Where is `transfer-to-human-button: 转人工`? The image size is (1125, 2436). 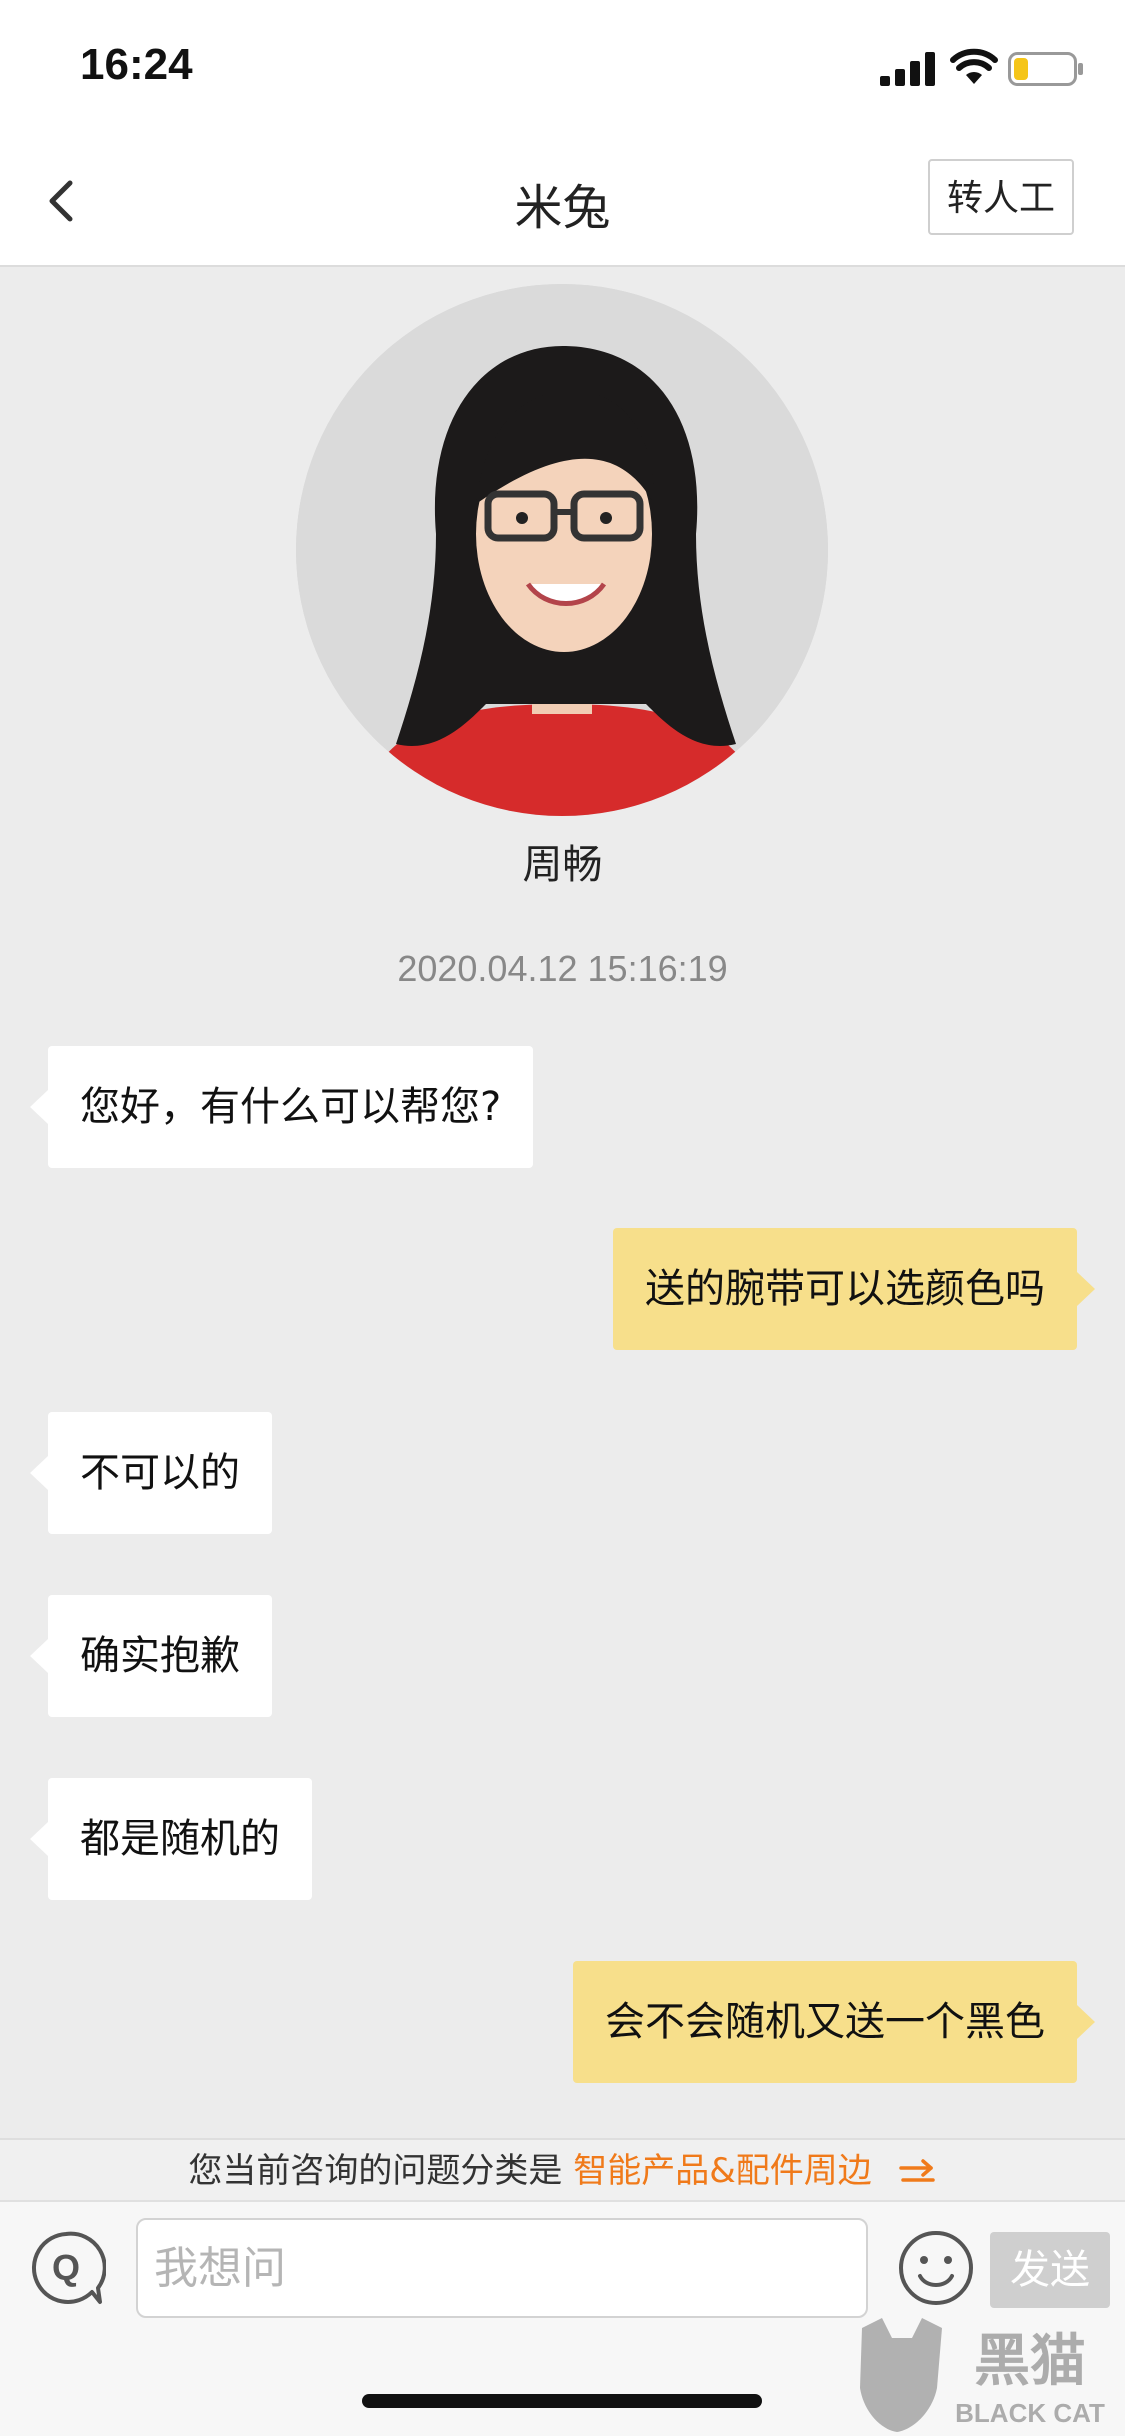
transfer-to-human-button: 转人工 is located at coordinates (1001, 197).